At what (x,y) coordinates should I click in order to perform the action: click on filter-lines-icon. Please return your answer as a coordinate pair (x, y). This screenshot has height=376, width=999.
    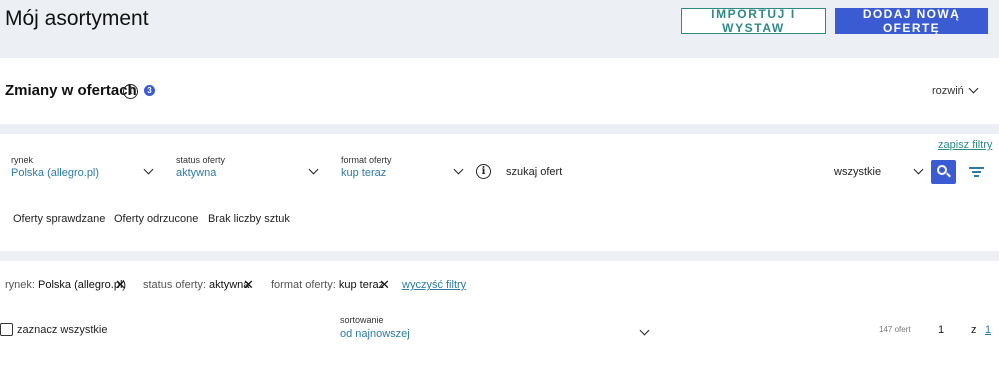
    Looking at the image, I should click on (976, 172).